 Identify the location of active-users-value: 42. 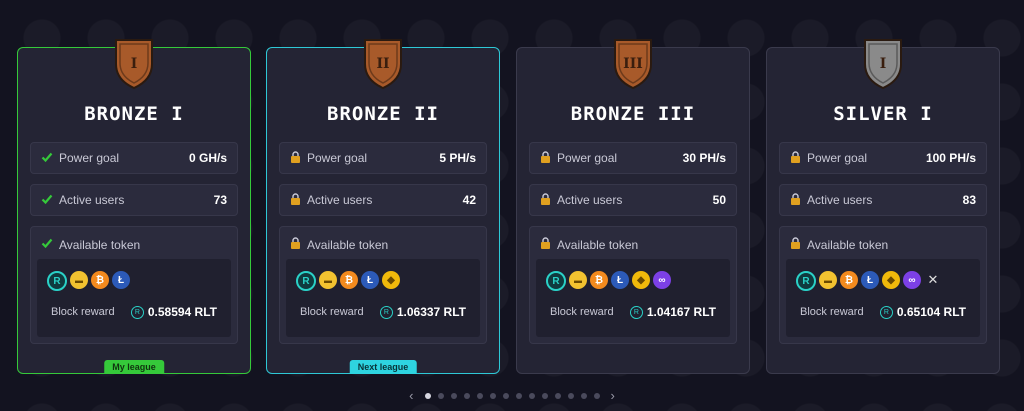
(469, 200).